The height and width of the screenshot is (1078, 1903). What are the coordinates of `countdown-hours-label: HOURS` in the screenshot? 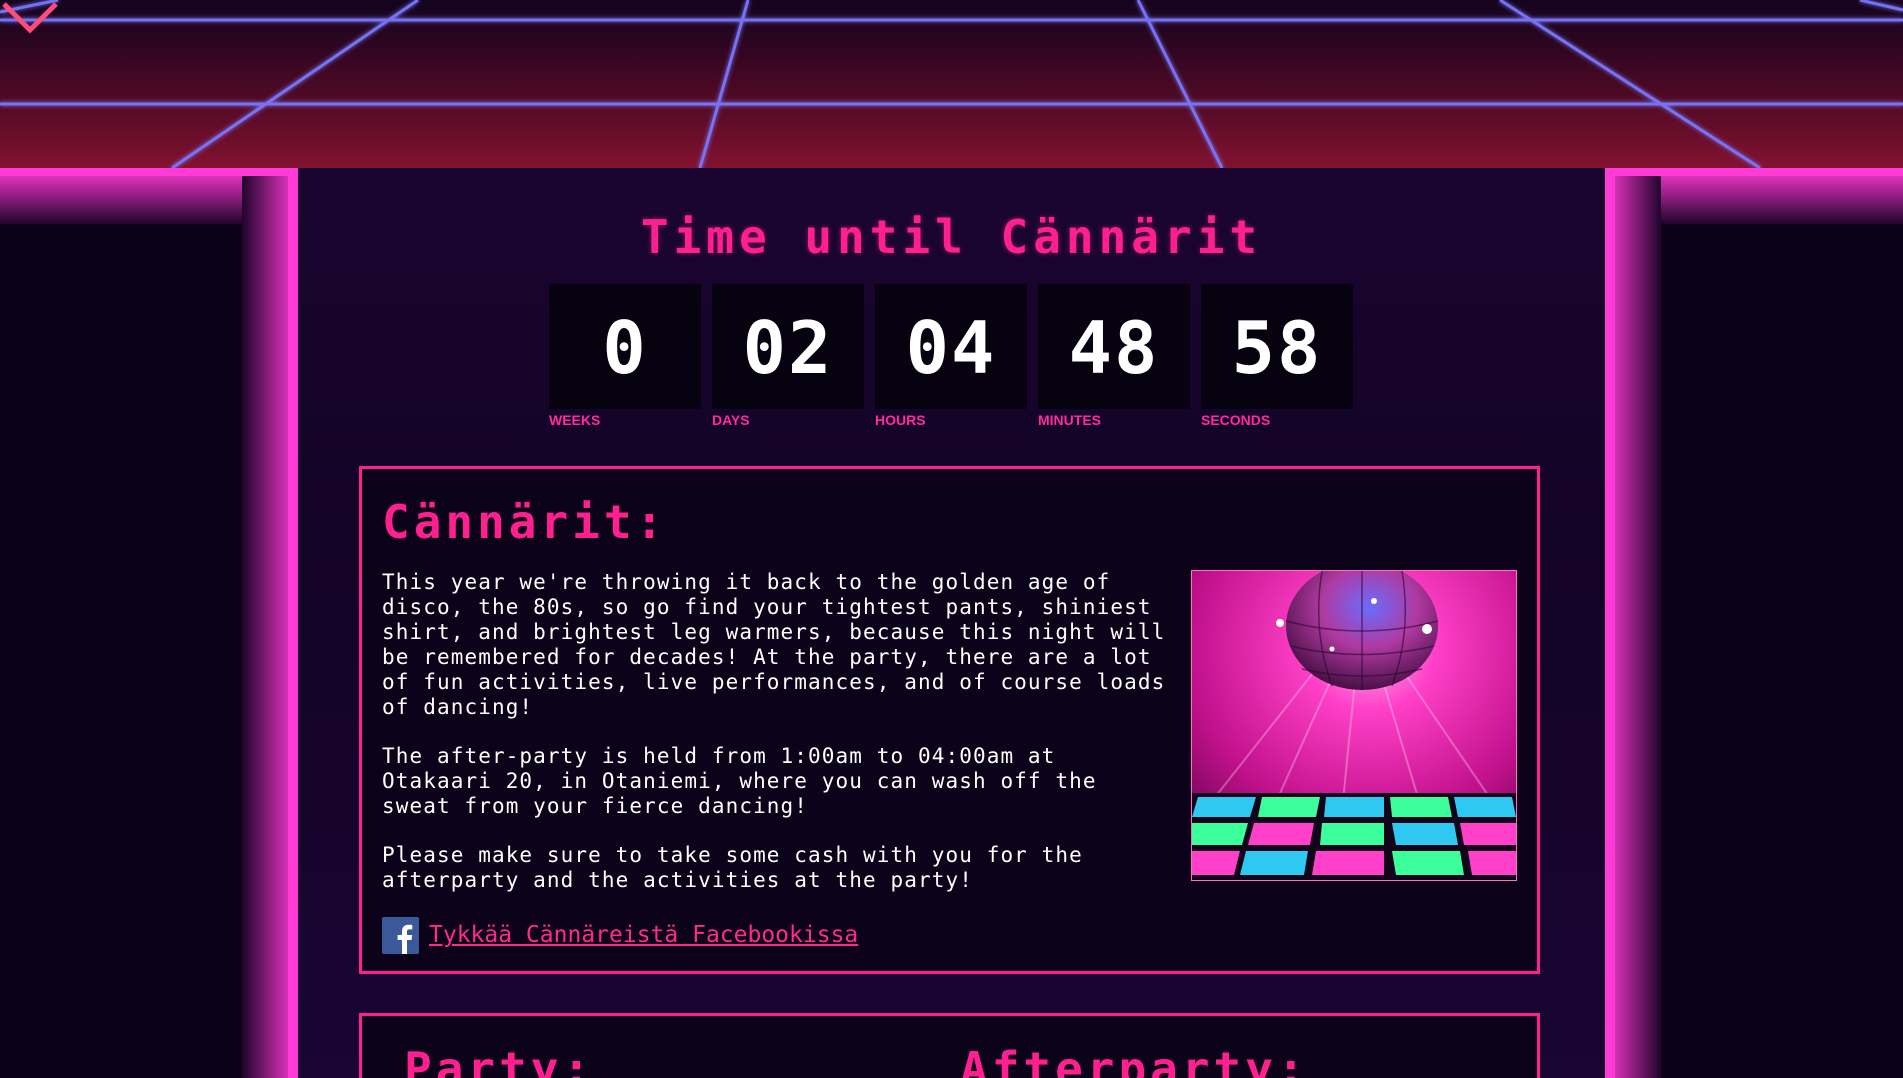 It's located at (900, 420).